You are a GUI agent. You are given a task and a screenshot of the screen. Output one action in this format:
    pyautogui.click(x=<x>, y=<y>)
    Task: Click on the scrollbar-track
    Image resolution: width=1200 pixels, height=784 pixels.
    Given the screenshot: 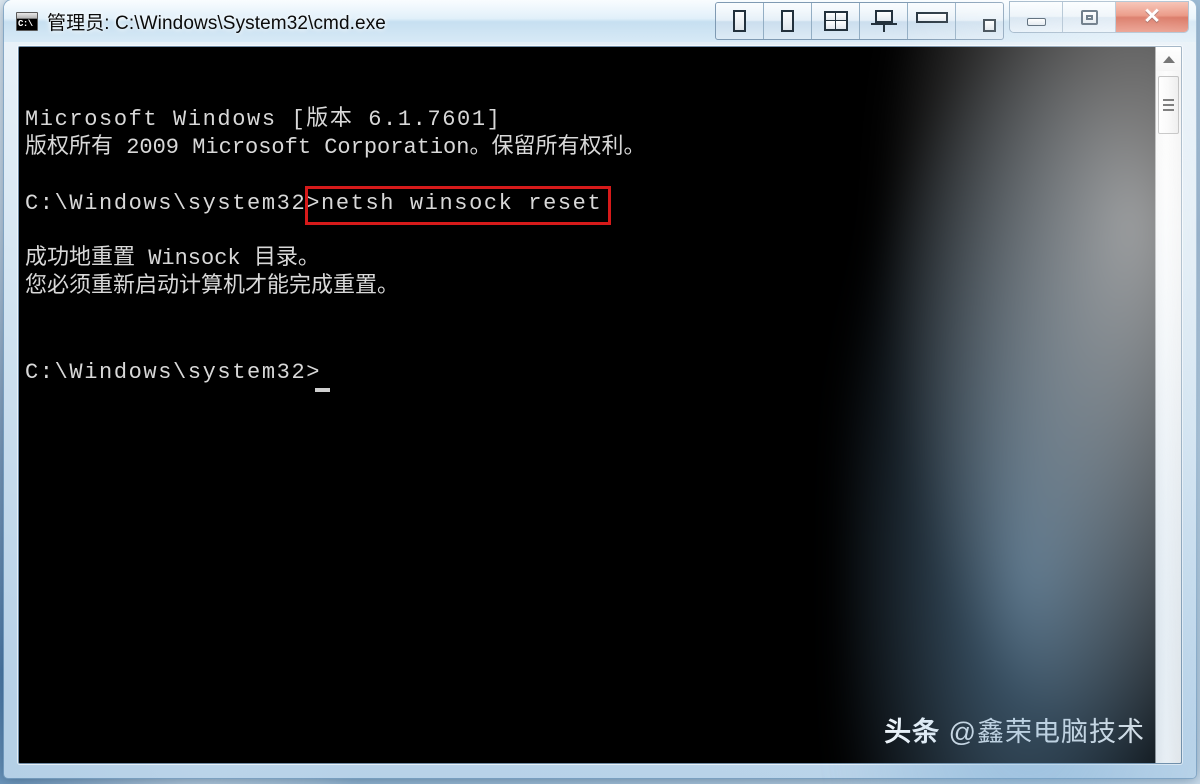 What is the action you would take?
    pyautogui.click(x=1168, y=417)
    